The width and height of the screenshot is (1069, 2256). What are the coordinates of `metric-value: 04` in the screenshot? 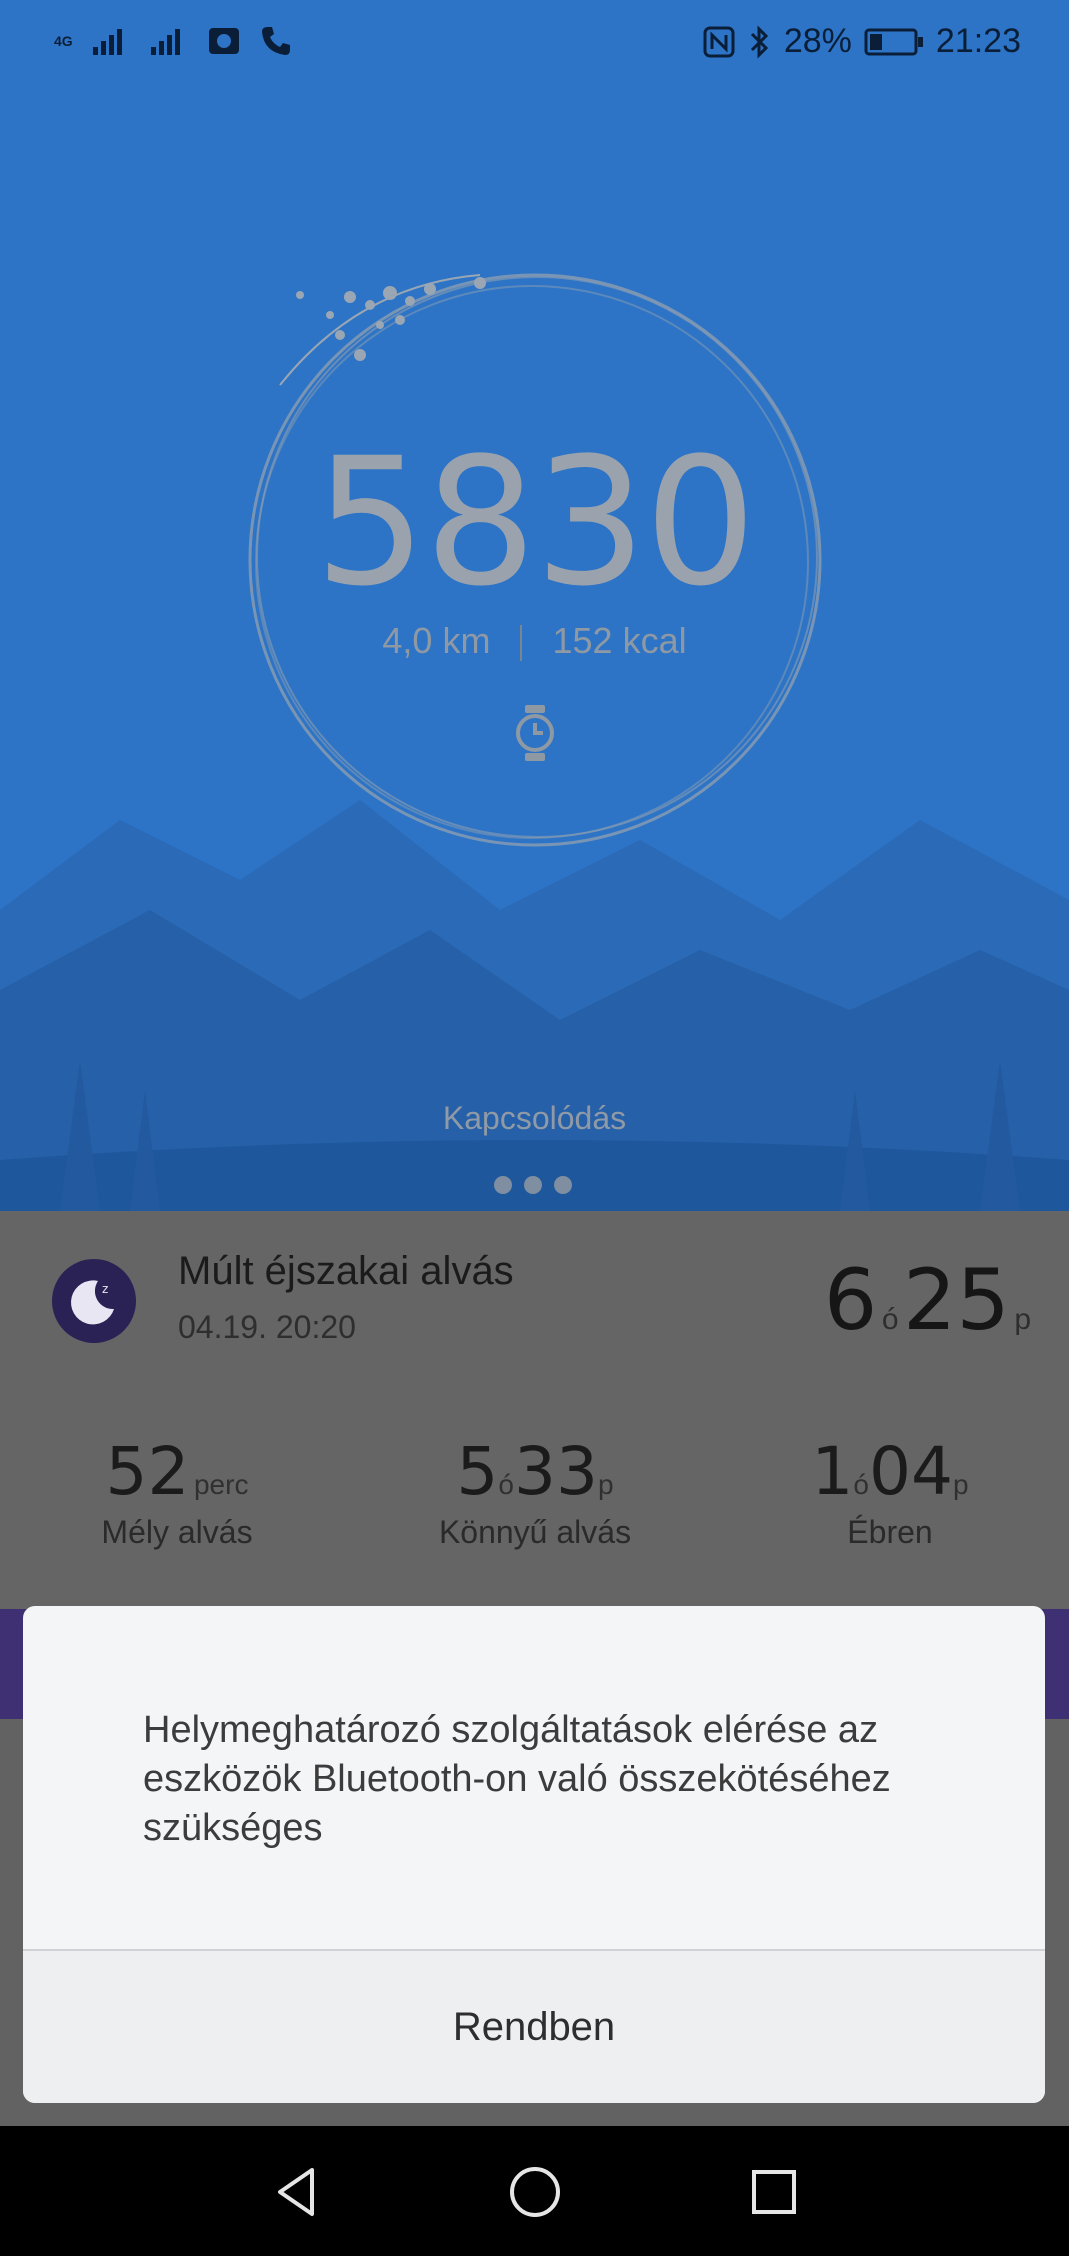 It's located at (911, 1471).